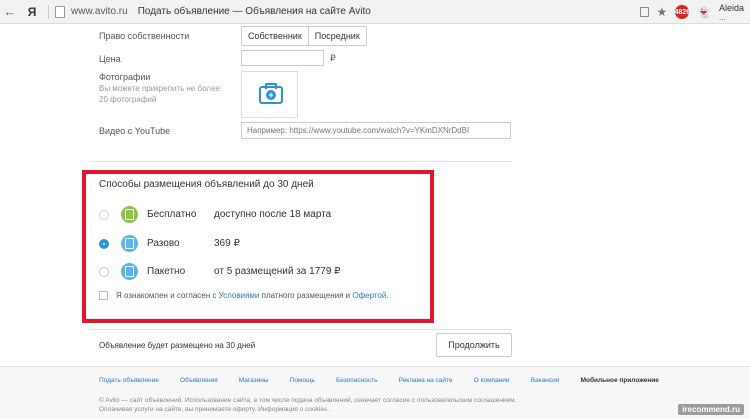 Image resolution: width=750 pixels, height=419 pixels. Describe the element at coordinates (682, 12) in the screenshot. I see `extension-badge: 4826` at that location.